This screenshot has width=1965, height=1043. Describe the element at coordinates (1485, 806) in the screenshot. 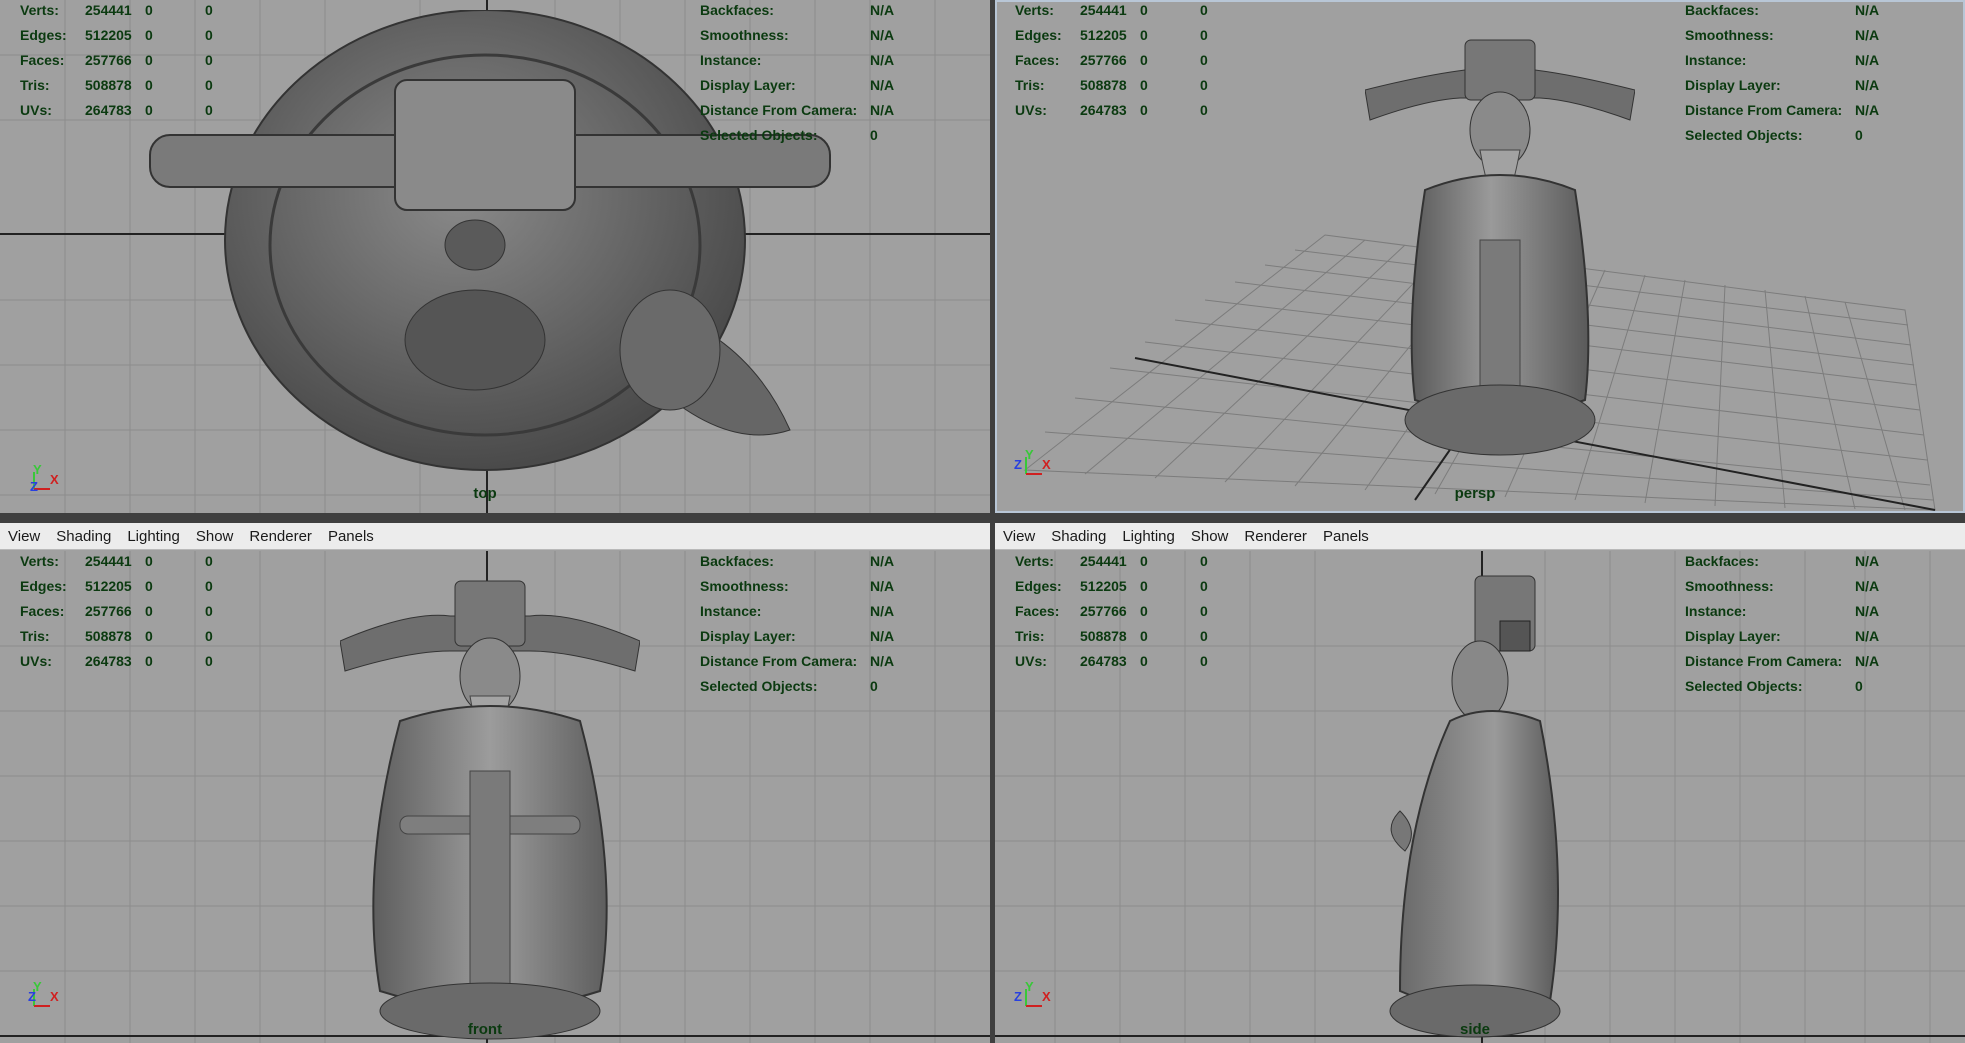

I see `statue-model-side` at that location.